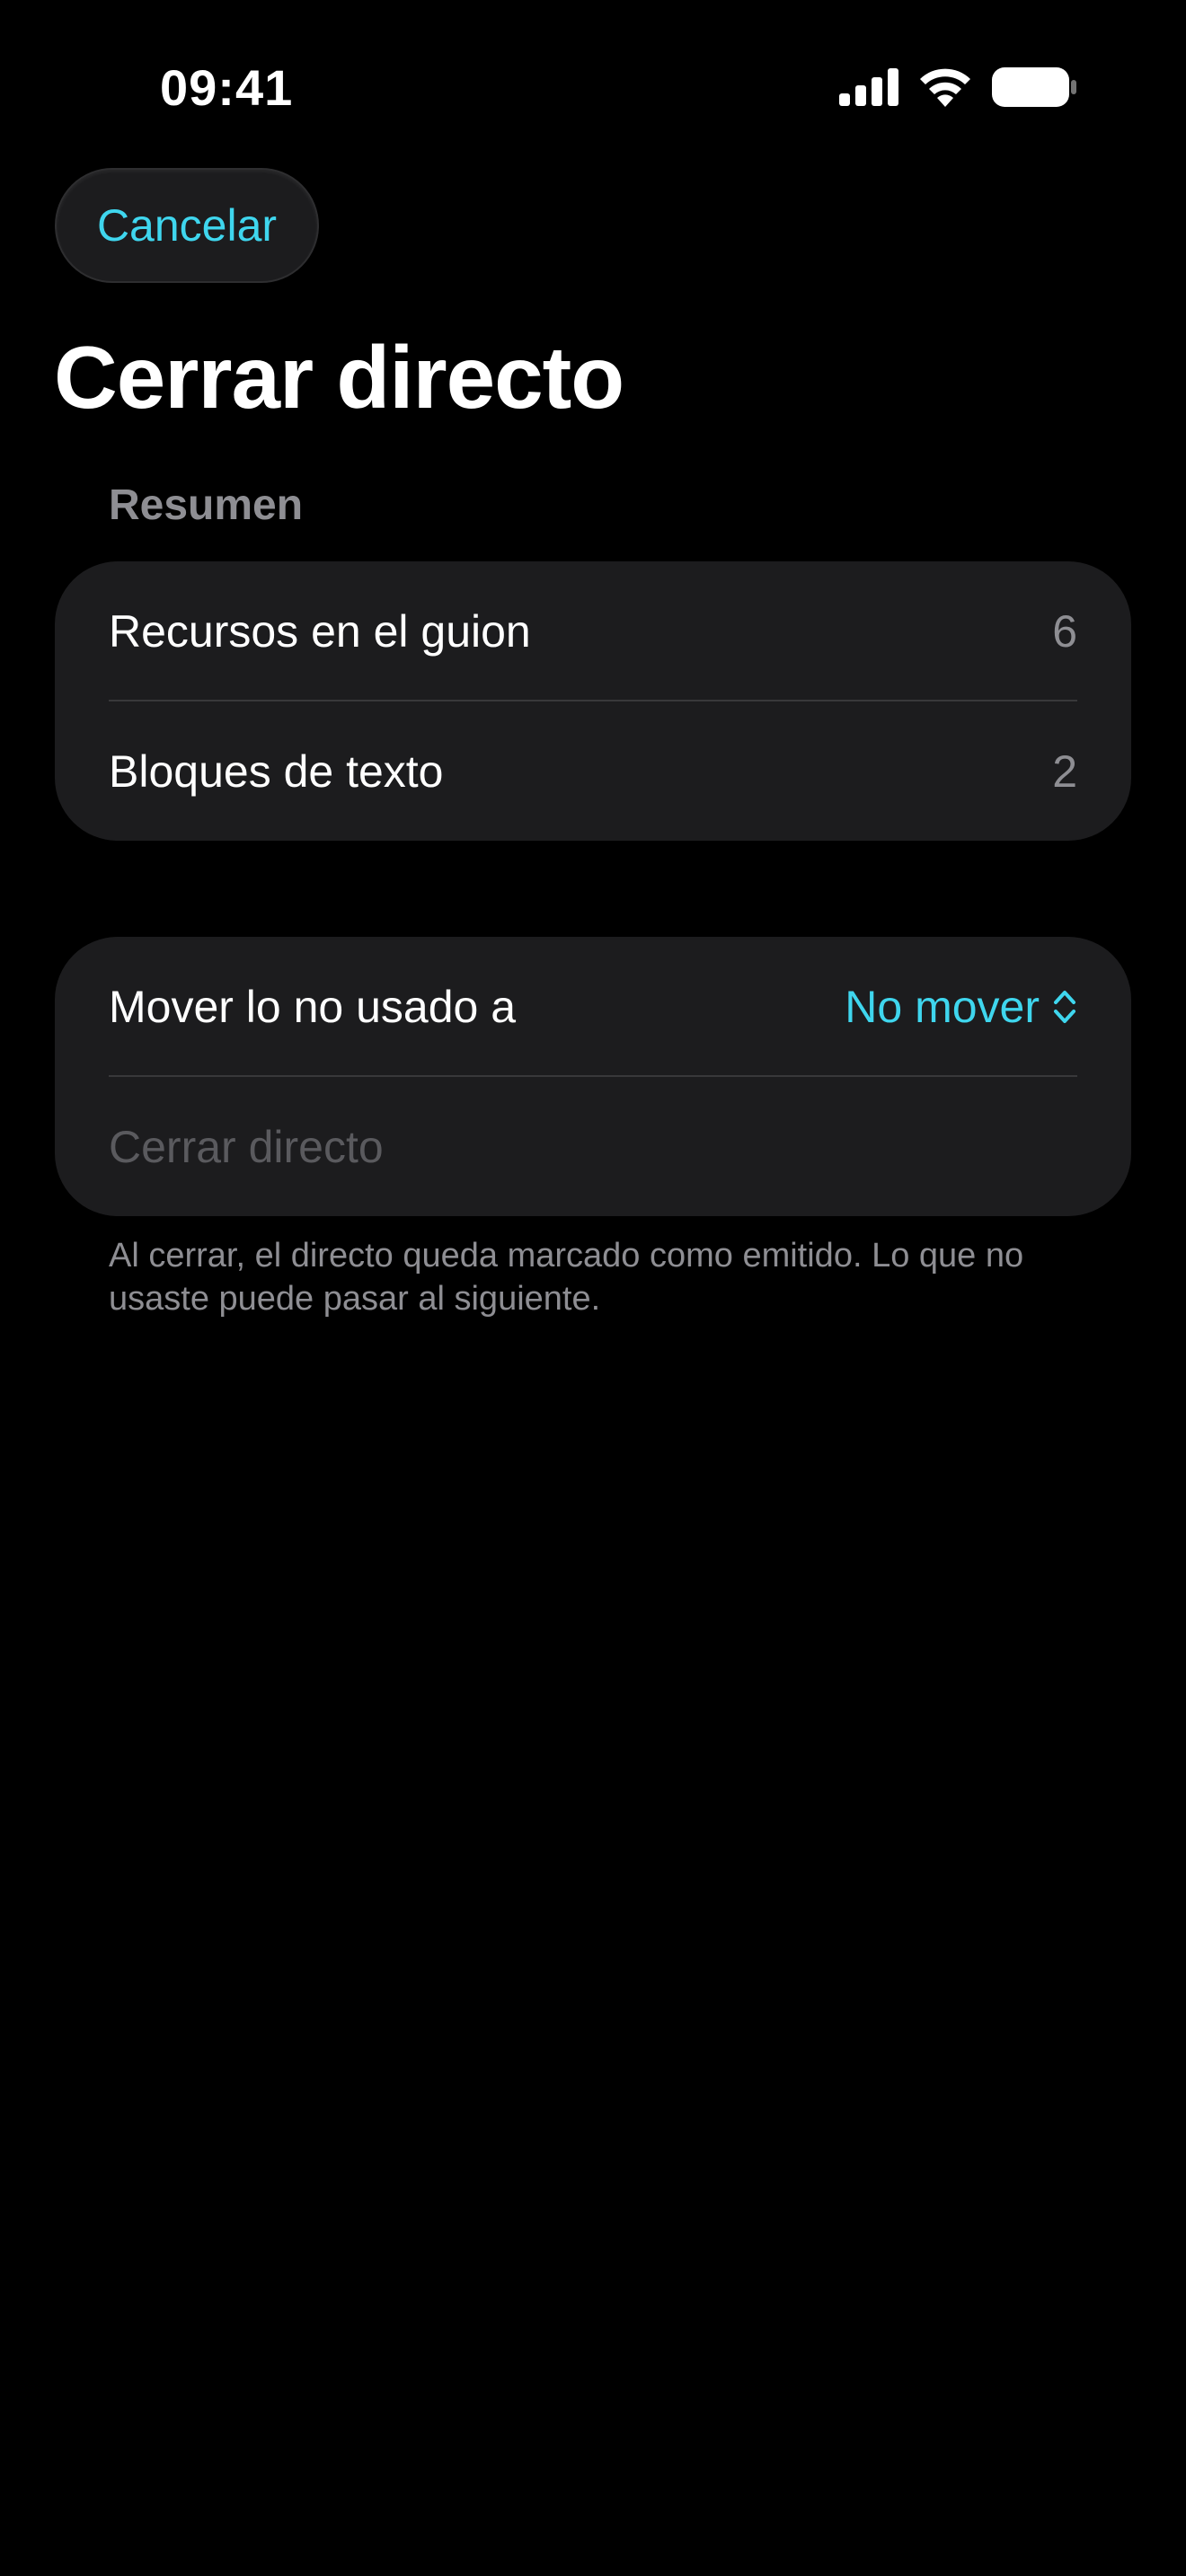 This screenshot has width=1186, height=2576. What do you see at coordinates (593, 631) in the screenshot?
I see `summary-row-resources: Recursos en el guion 6` at bounding box center [593, 631].